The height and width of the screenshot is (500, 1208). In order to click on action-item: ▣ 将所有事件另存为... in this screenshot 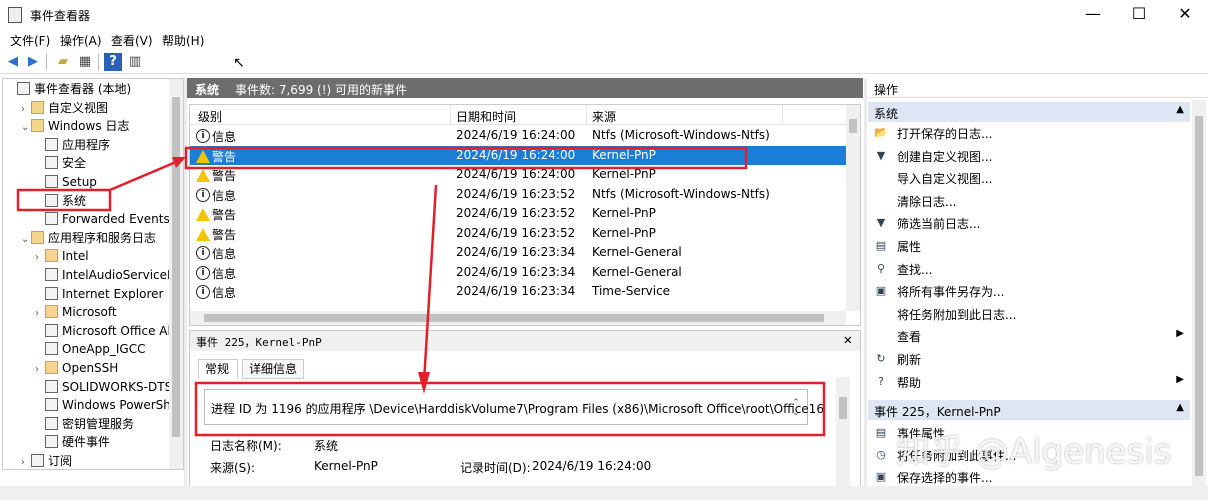, I will do `click(1029, 291)`.